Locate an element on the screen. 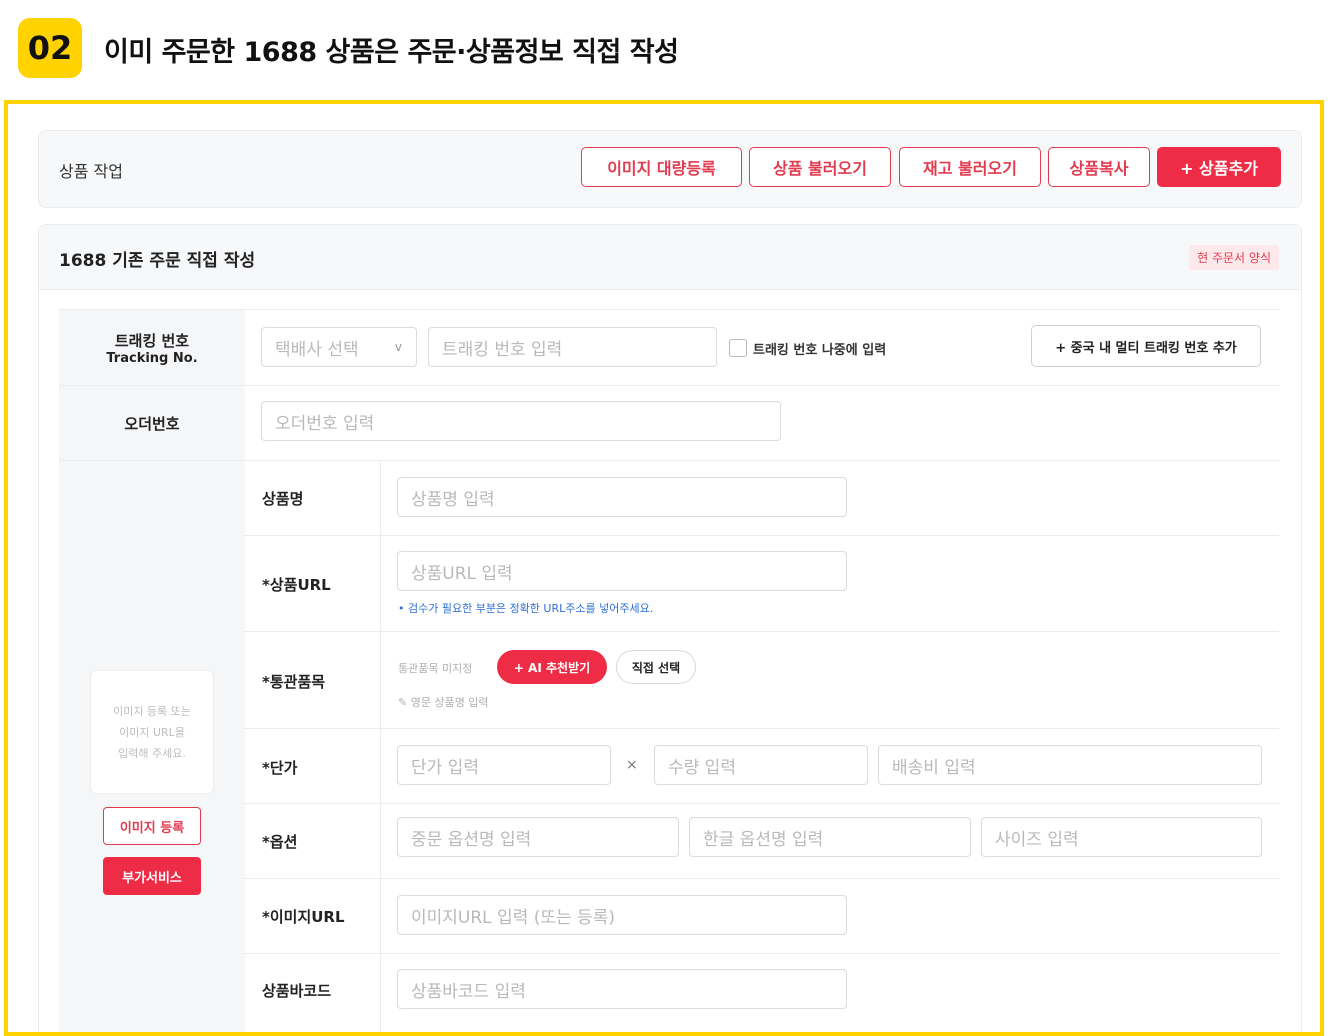 The width and height of the screenshot is (1328, 1036). product-url-input: 상품URL 입력 is located at coordinates (622, 571).